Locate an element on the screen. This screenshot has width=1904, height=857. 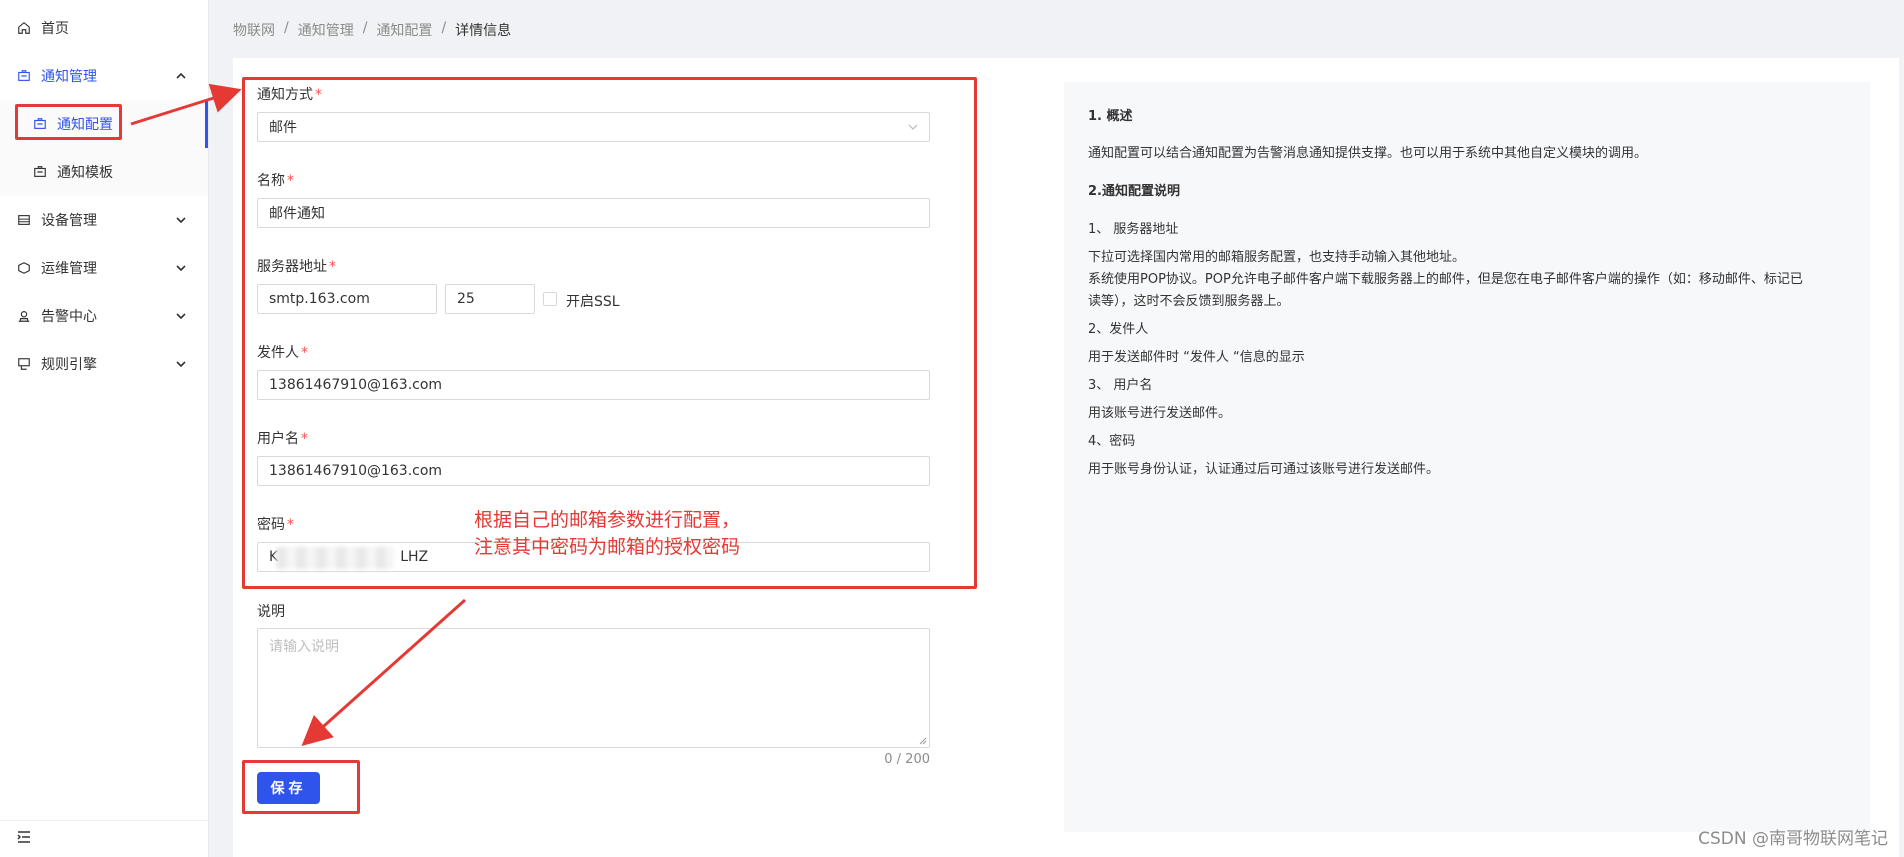
annotation-text: 注意其中密码为邮箱的授权密码 is located at coordinates (607, 547).